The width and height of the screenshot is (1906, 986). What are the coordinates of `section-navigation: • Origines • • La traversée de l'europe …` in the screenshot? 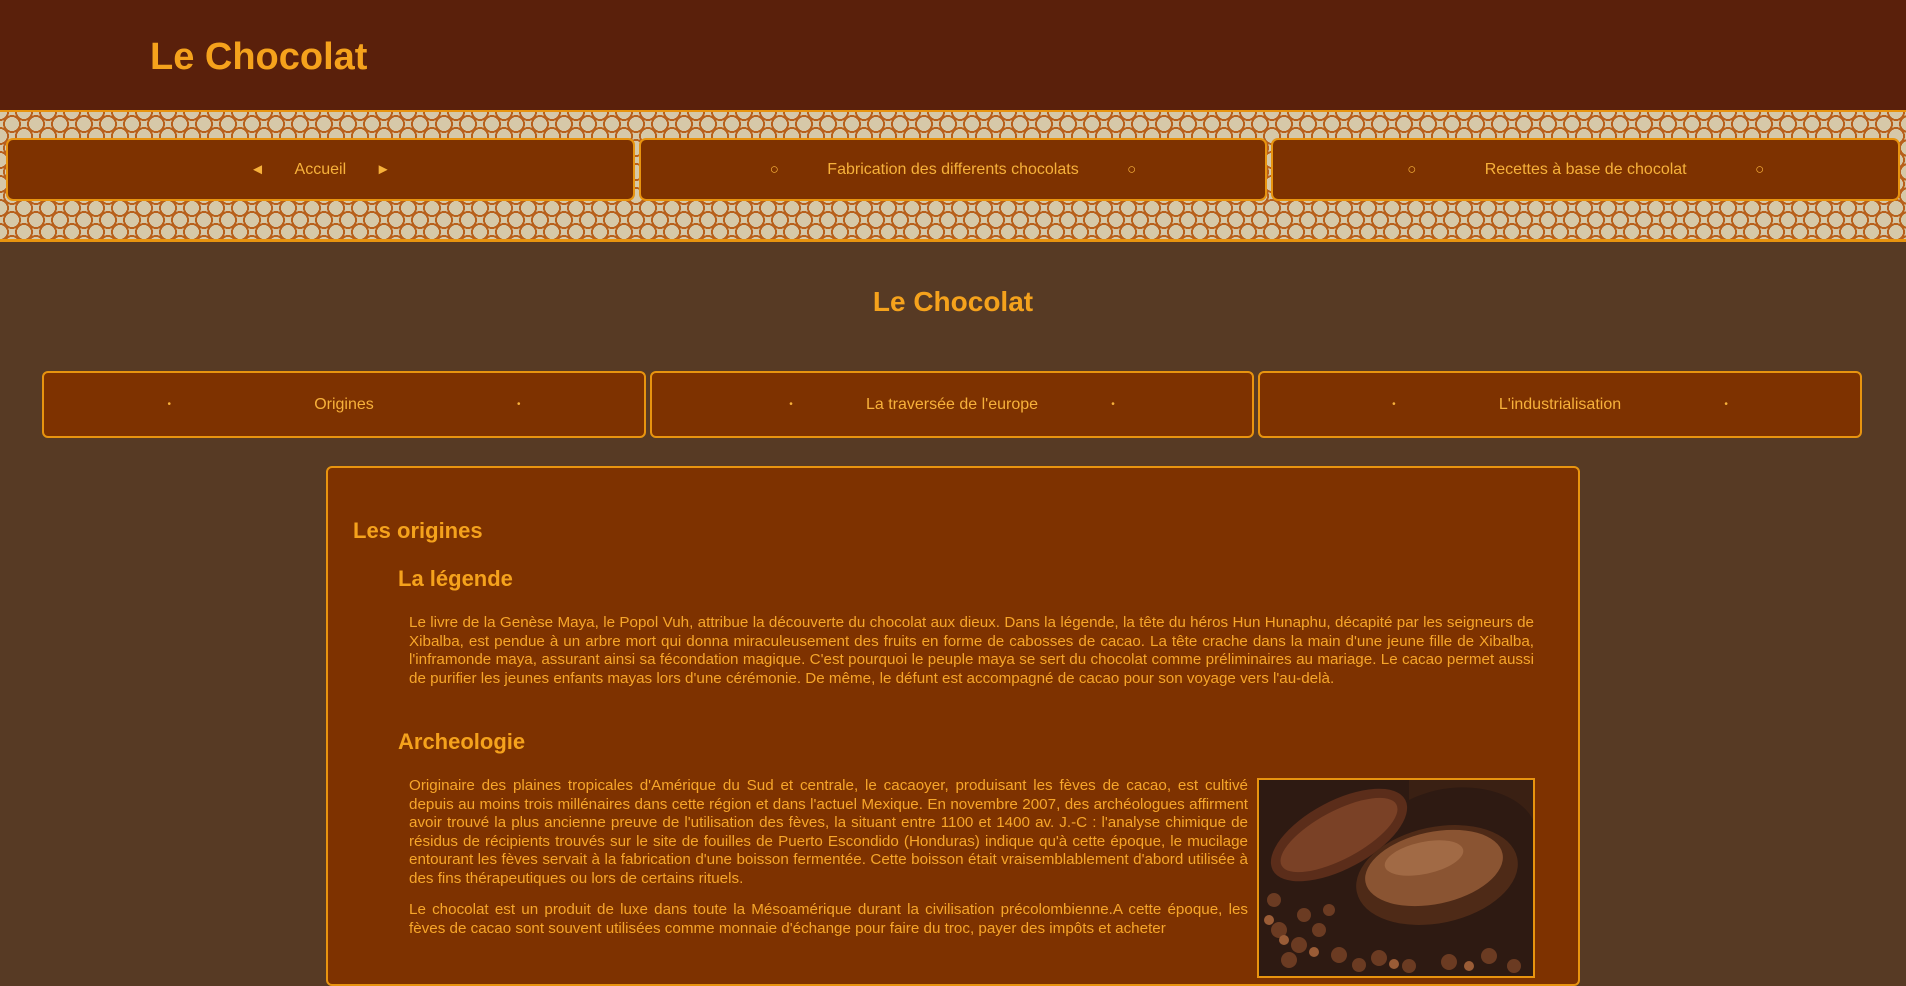 It's located at (952, 404).